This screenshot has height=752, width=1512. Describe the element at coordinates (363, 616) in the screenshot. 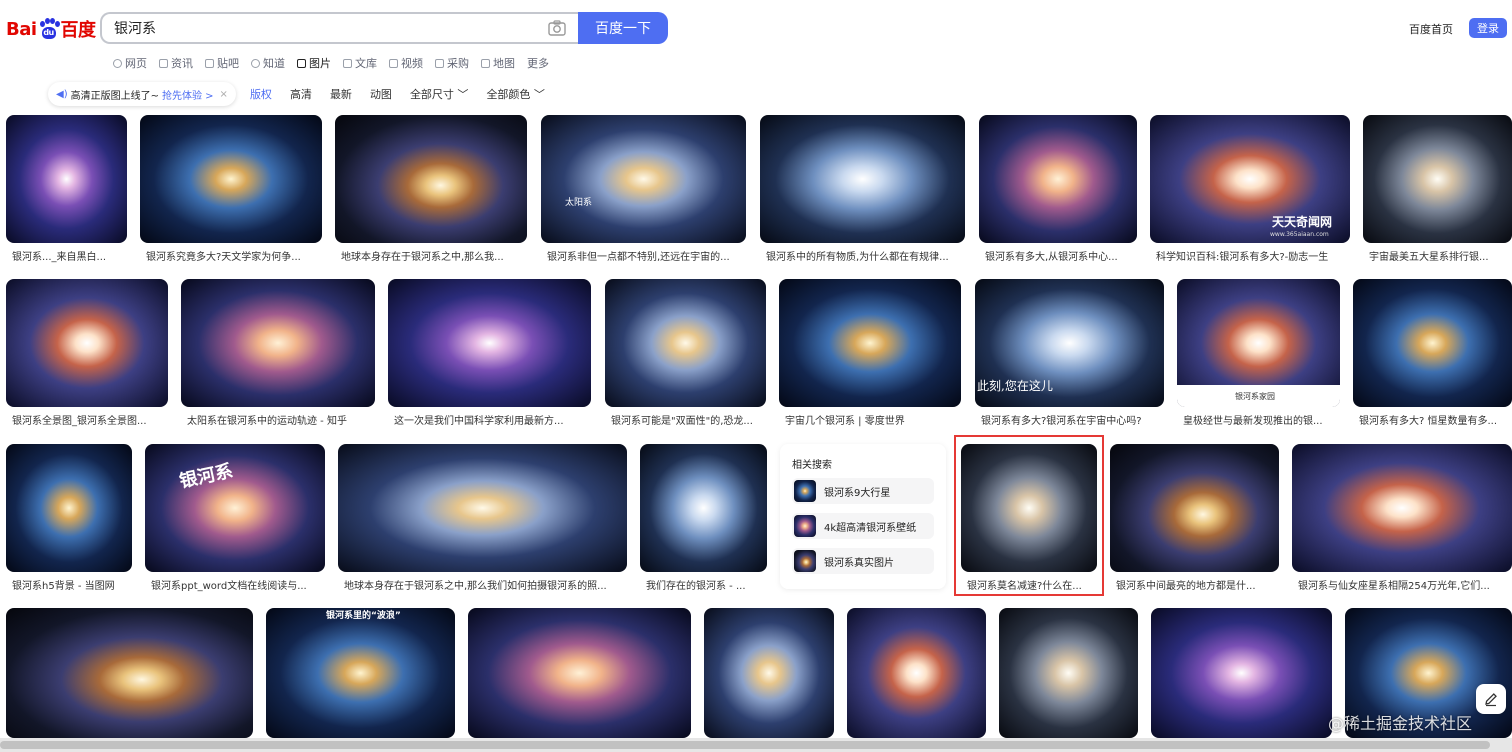

I see `image-overlay-label: 银河系里的“波浪”` at that location.